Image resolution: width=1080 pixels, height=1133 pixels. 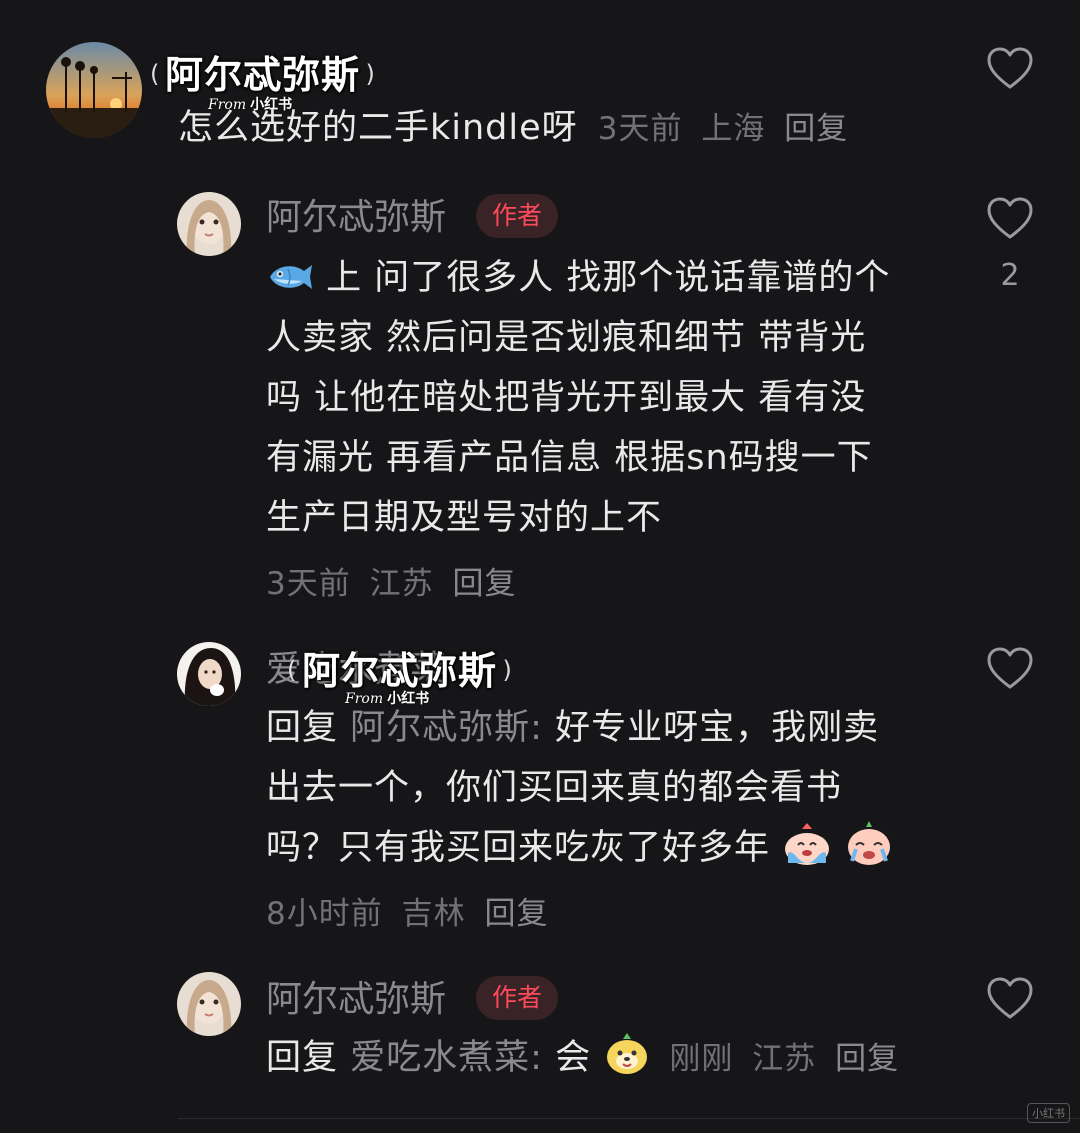 What do you see at coordinates (1010, 275) in the screenshot?
I see `like-count: 2` at bounding box center [1010, 275].